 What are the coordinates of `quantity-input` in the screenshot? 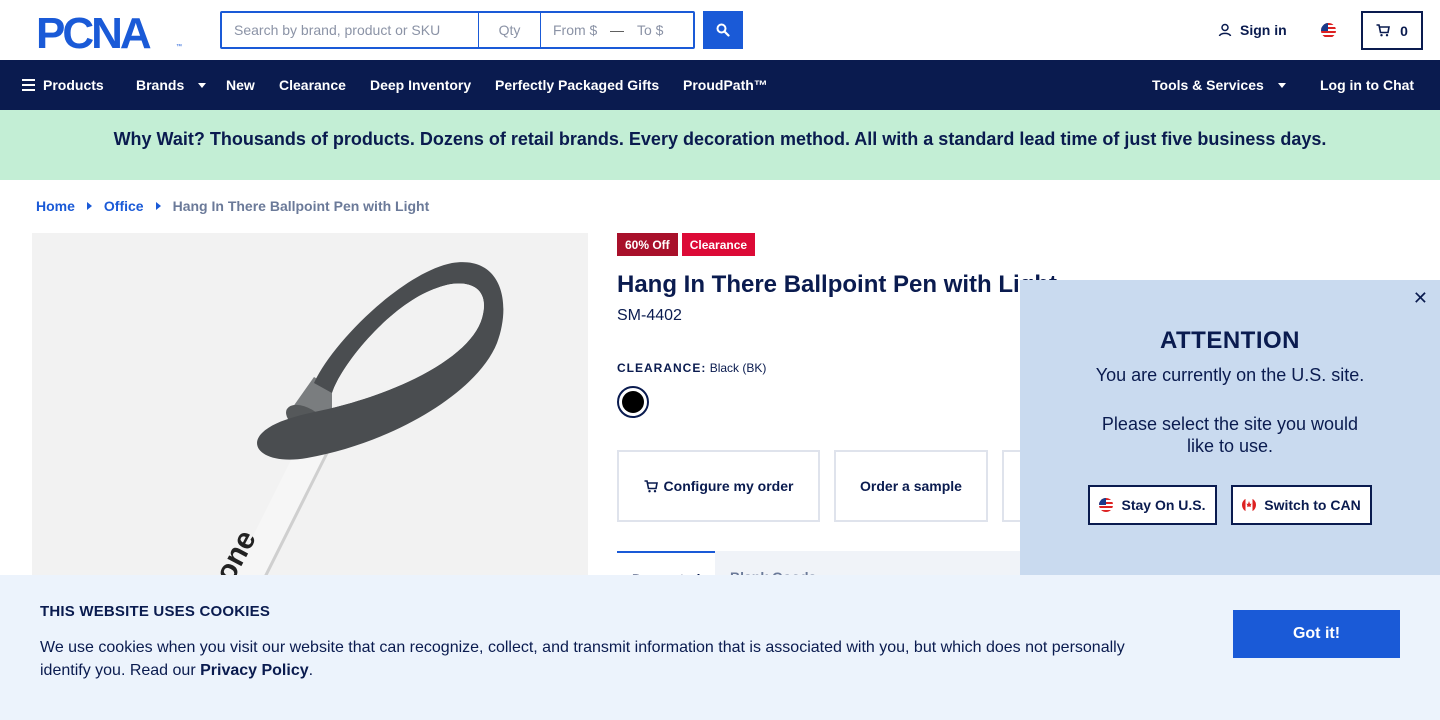 It's located at (510, 30).